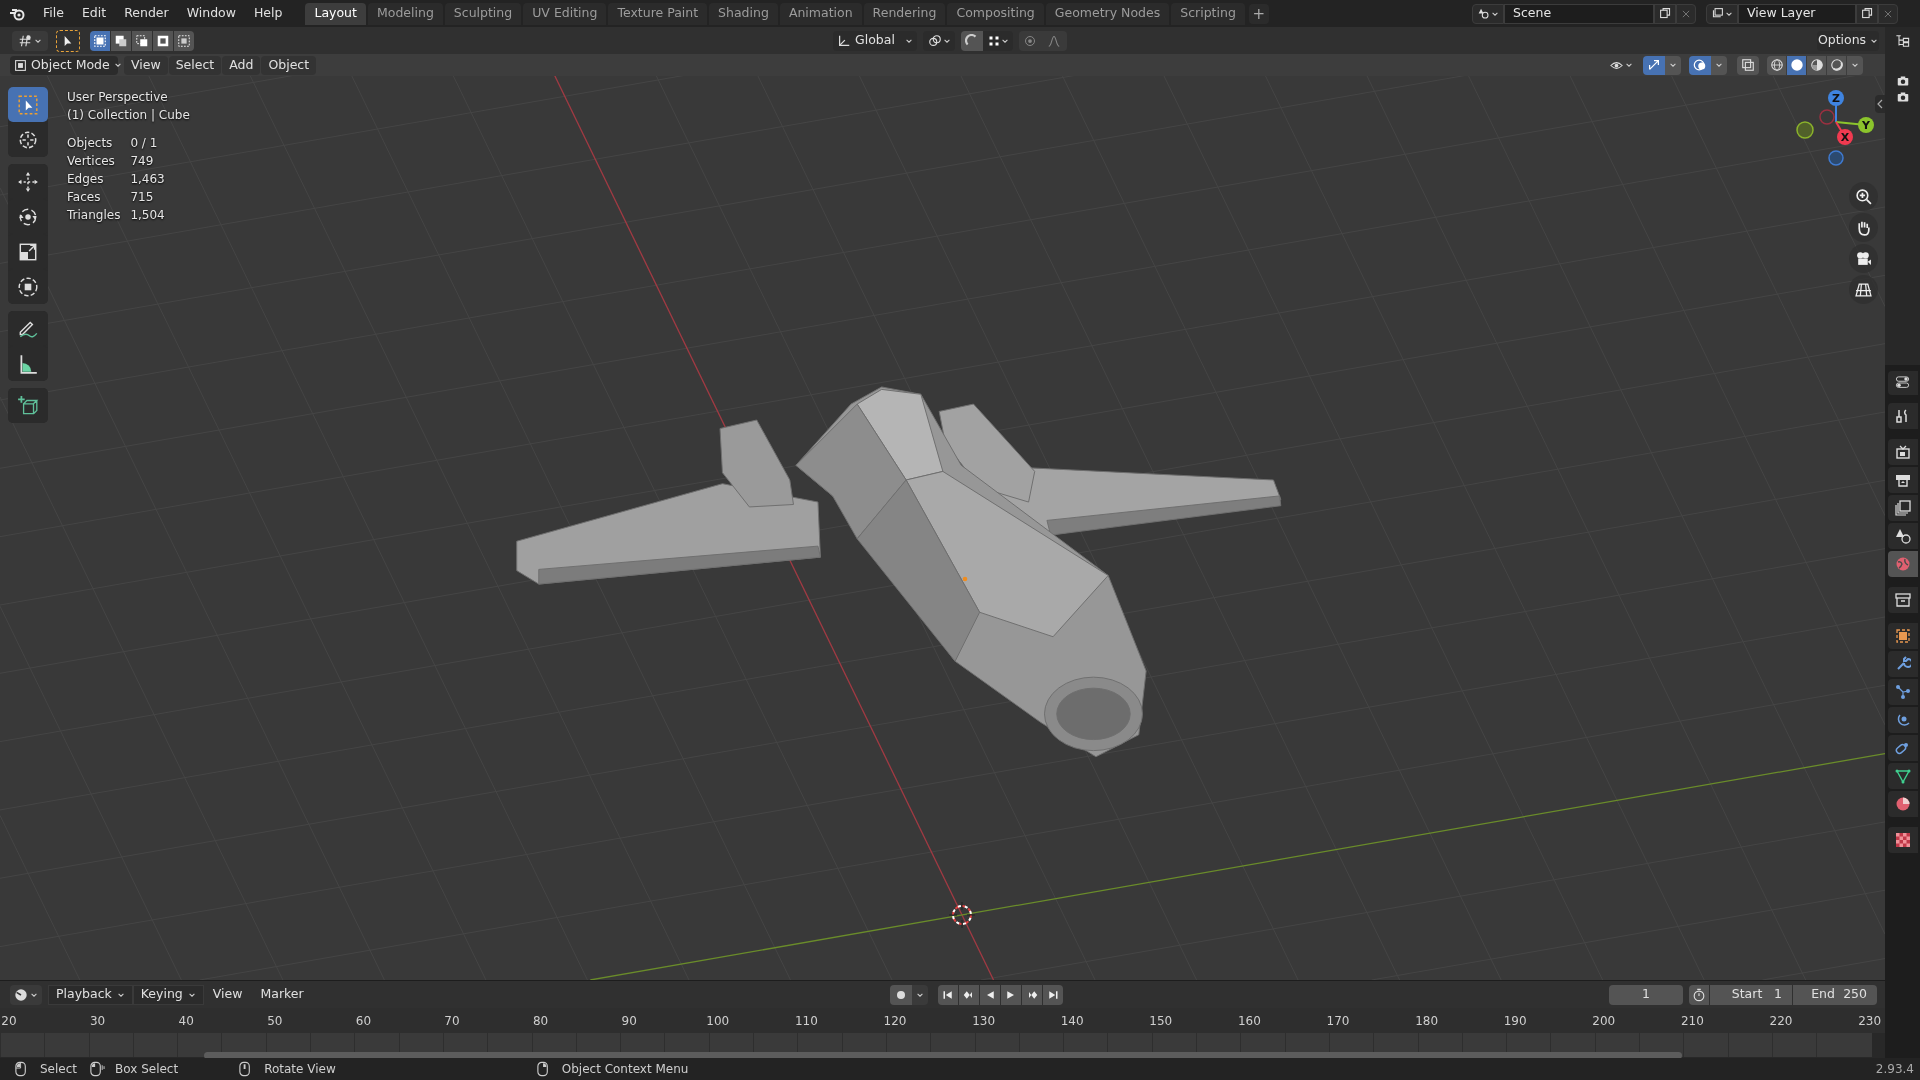 The width and height of the screenshot is (1920, 1080). What do you see at coordinates (1483, 13) in the screenshot?
I see `scene-icon` at bounding box center [1483, 13].